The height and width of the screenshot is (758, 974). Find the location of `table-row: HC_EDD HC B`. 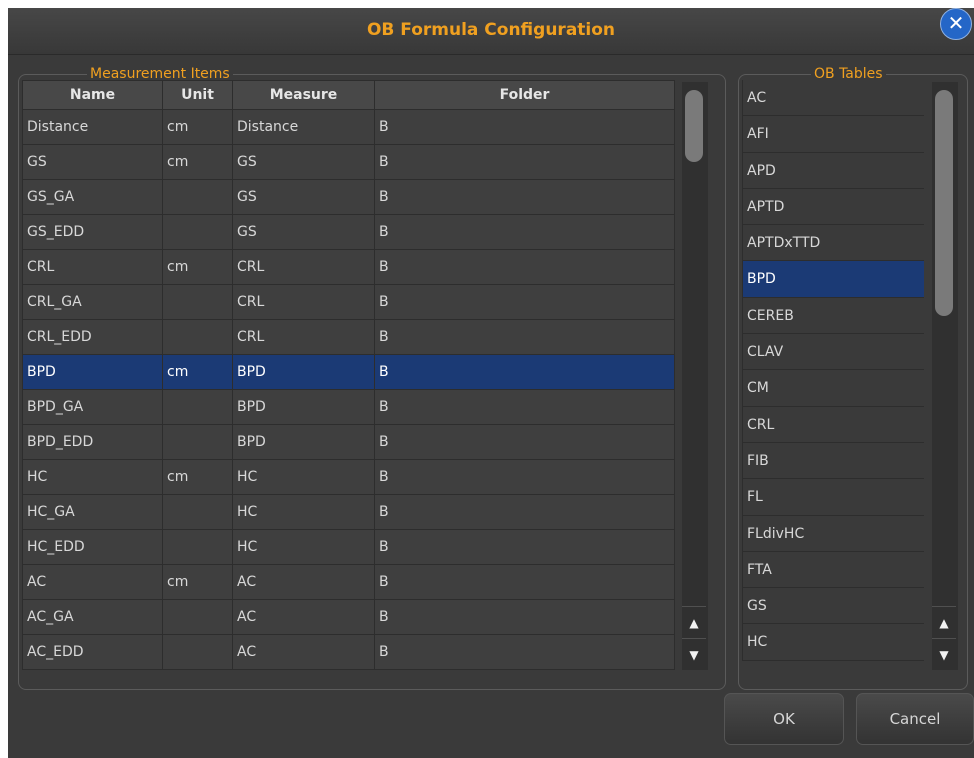

table-row: HC_EDD HC B is located at coordinates (348, 547).